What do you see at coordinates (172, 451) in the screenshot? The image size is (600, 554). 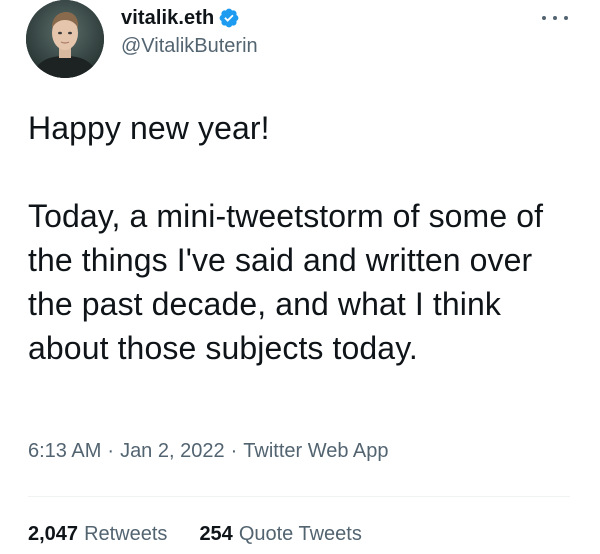 I see `tweet-date: Jan 2, 2022` at bounding box center [172, 451].